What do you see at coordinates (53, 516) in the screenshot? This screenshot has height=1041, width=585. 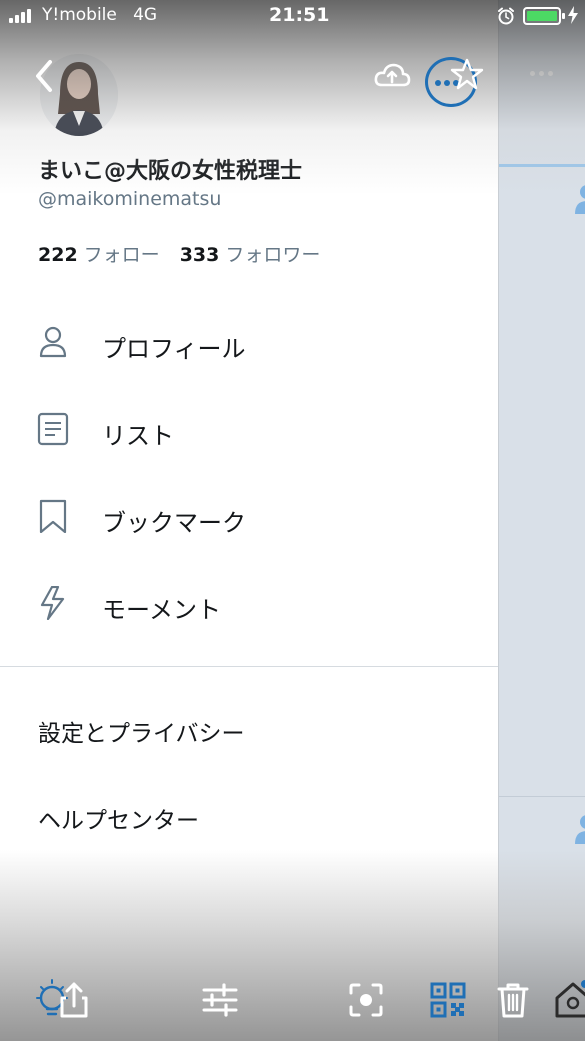 I see `bookmark-icon` at bounding box center [53, 516].